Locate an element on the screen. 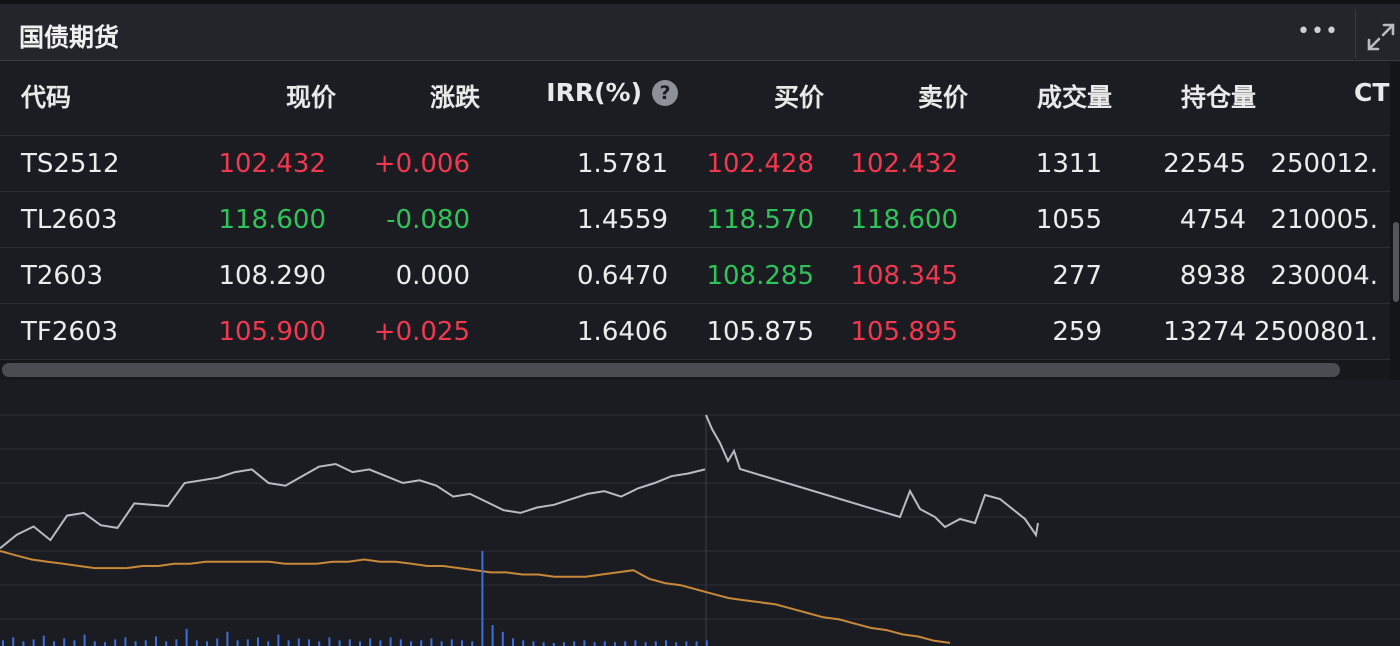  cell-change: +0.006 is located at coordinates (421, 164).